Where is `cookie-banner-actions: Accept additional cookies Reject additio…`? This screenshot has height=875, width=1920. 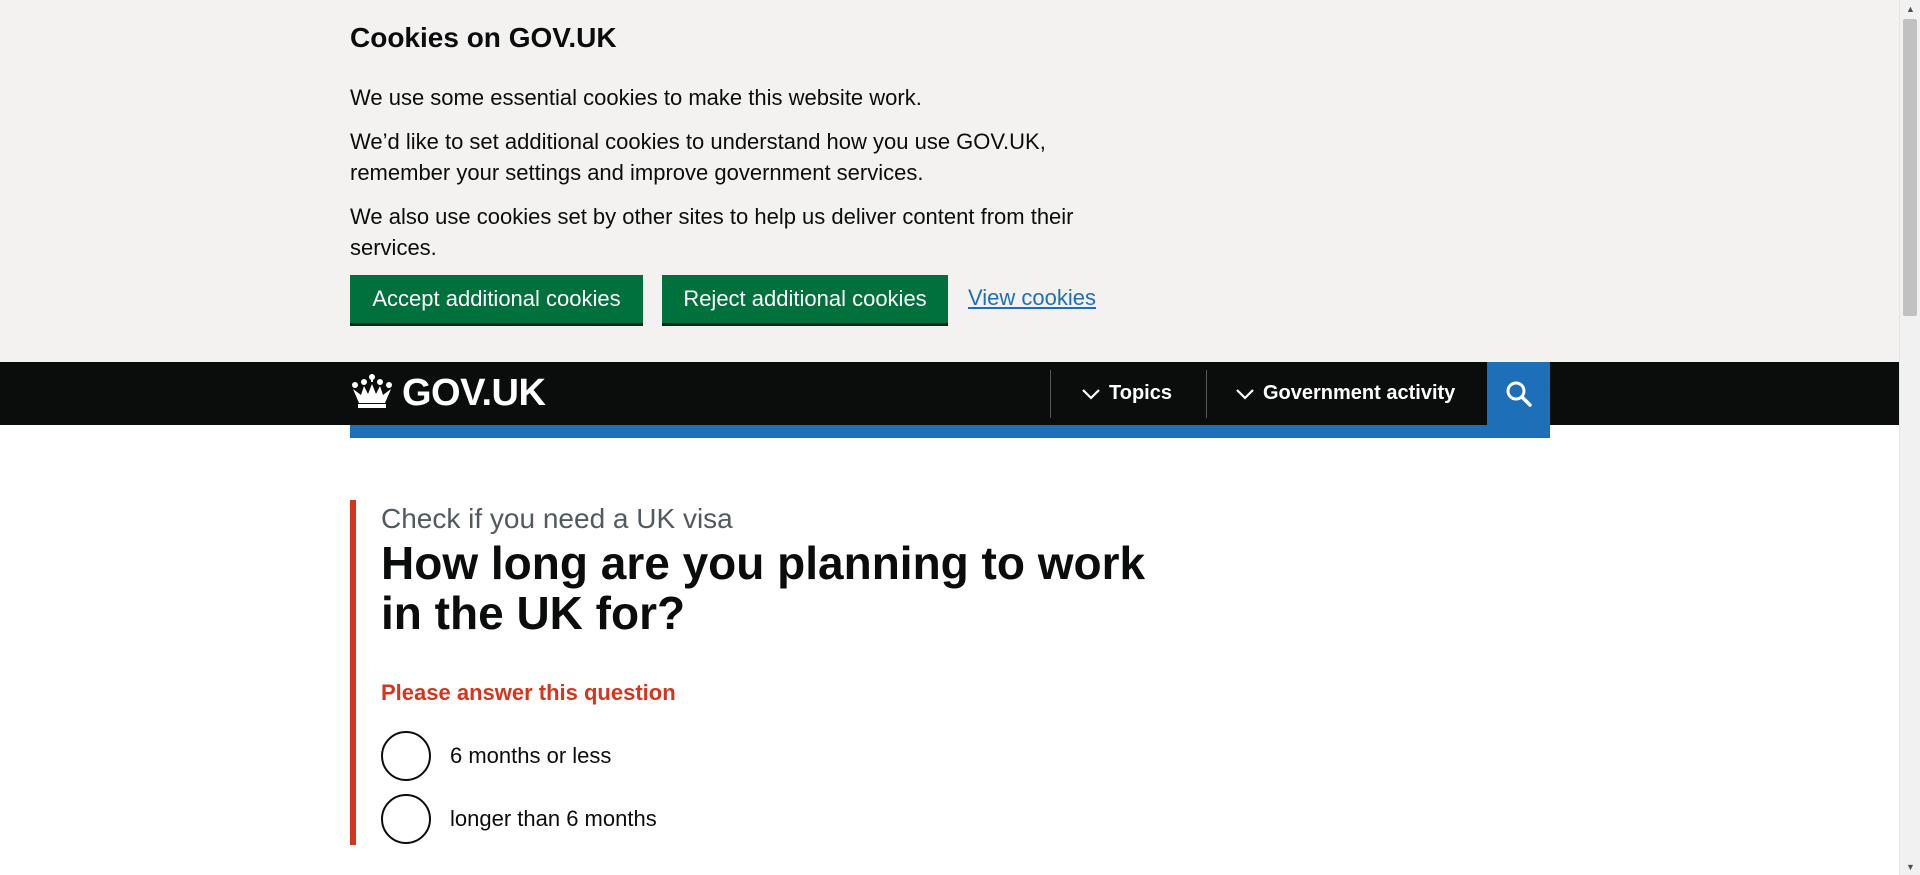 cookie-banner-actions: Accept additional cookies Reject additio… is located at coordinates (723, 299).